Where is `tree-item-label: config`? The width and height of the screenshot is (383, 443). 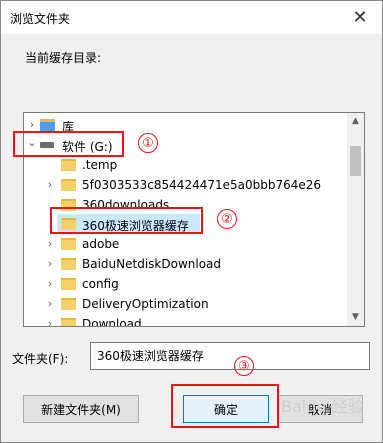 tree-item-label: config is located at coordinates (100, 284).